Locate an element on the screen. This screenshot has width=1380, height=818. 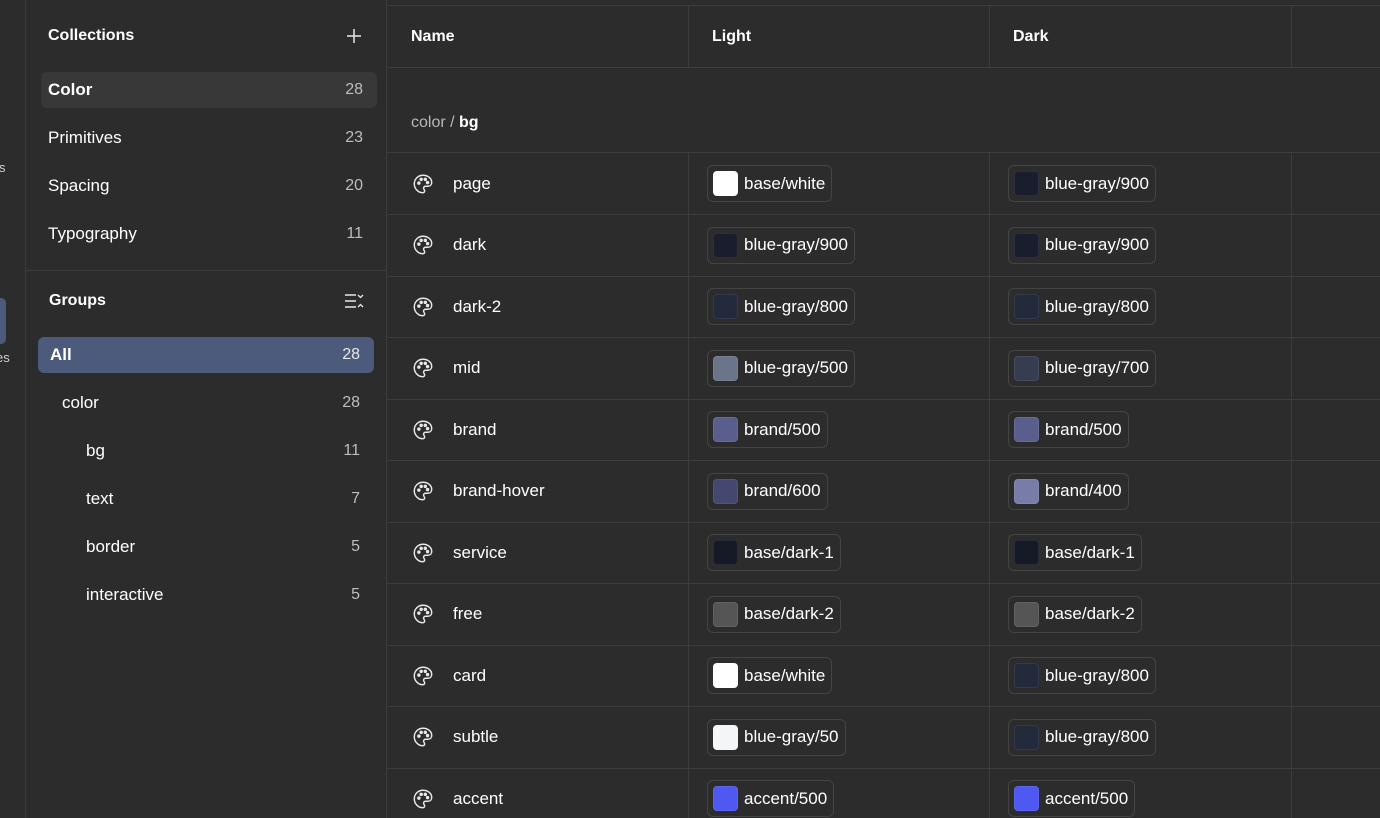
light-value-chip: blue-gray/50 is located at coordinates (776, 737).